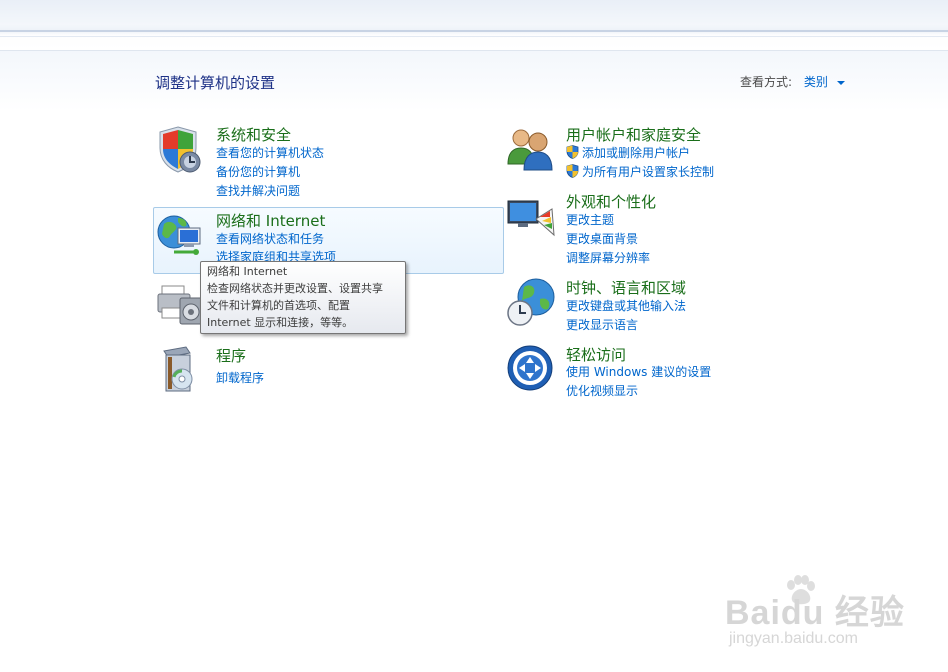  I want to click on category-system-security: 系统和安全 查看您的计算机状态 备份您的计算机 查找并解决问题, so click(316, 161).